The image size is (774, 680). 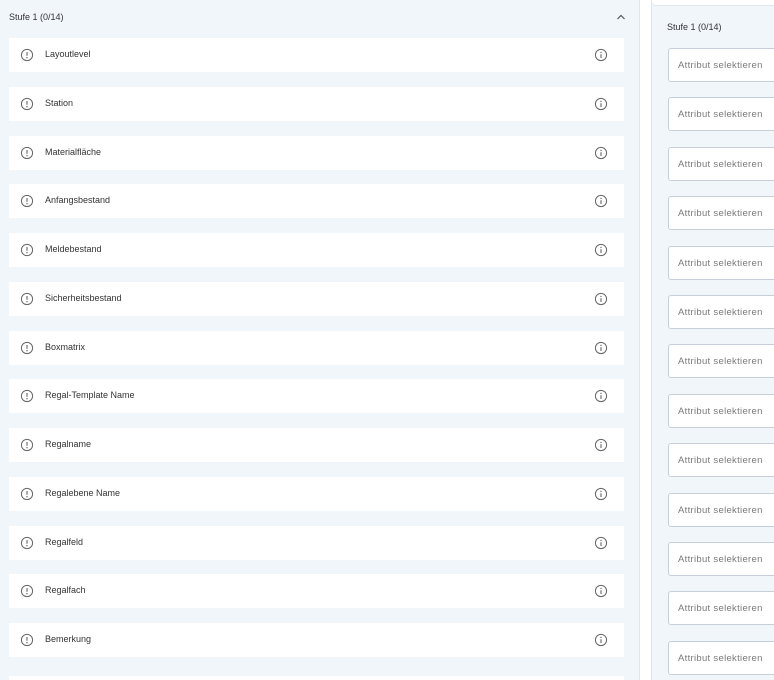 What do you see at coordinates (68, 639) in the screenshot?
I see `attribute-label: Bemerkung` at bounding box center [68, 639].